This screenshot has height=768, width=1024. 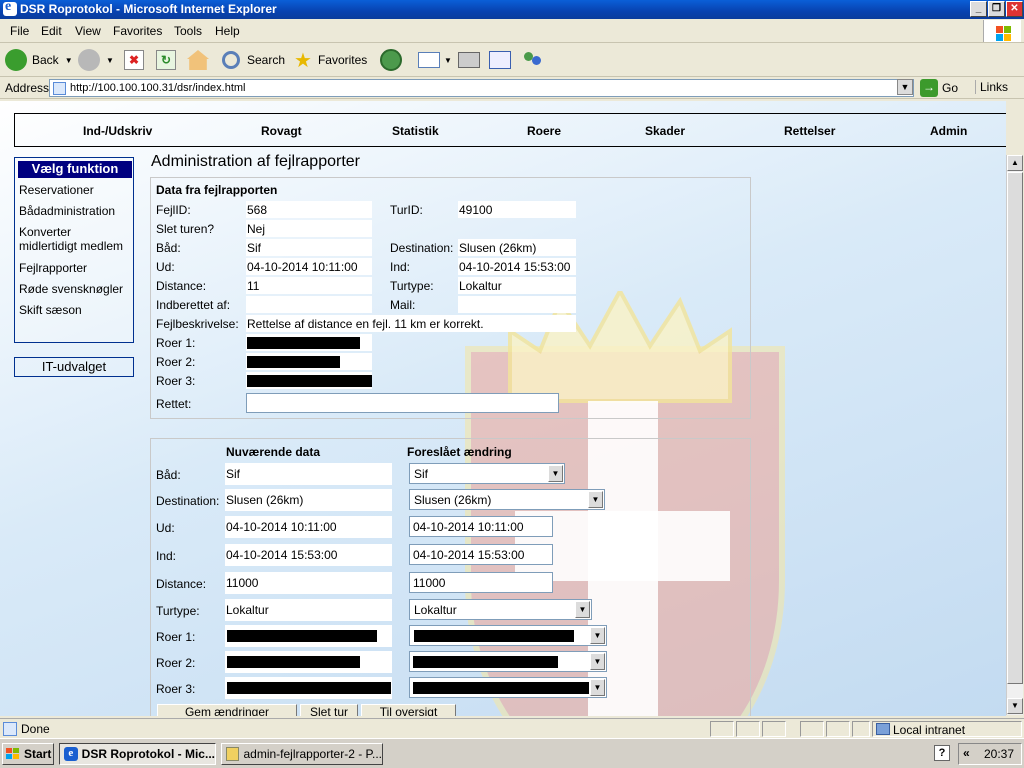 I want to click on destination-value: Slusen (26km), so click(x=517, y=247).